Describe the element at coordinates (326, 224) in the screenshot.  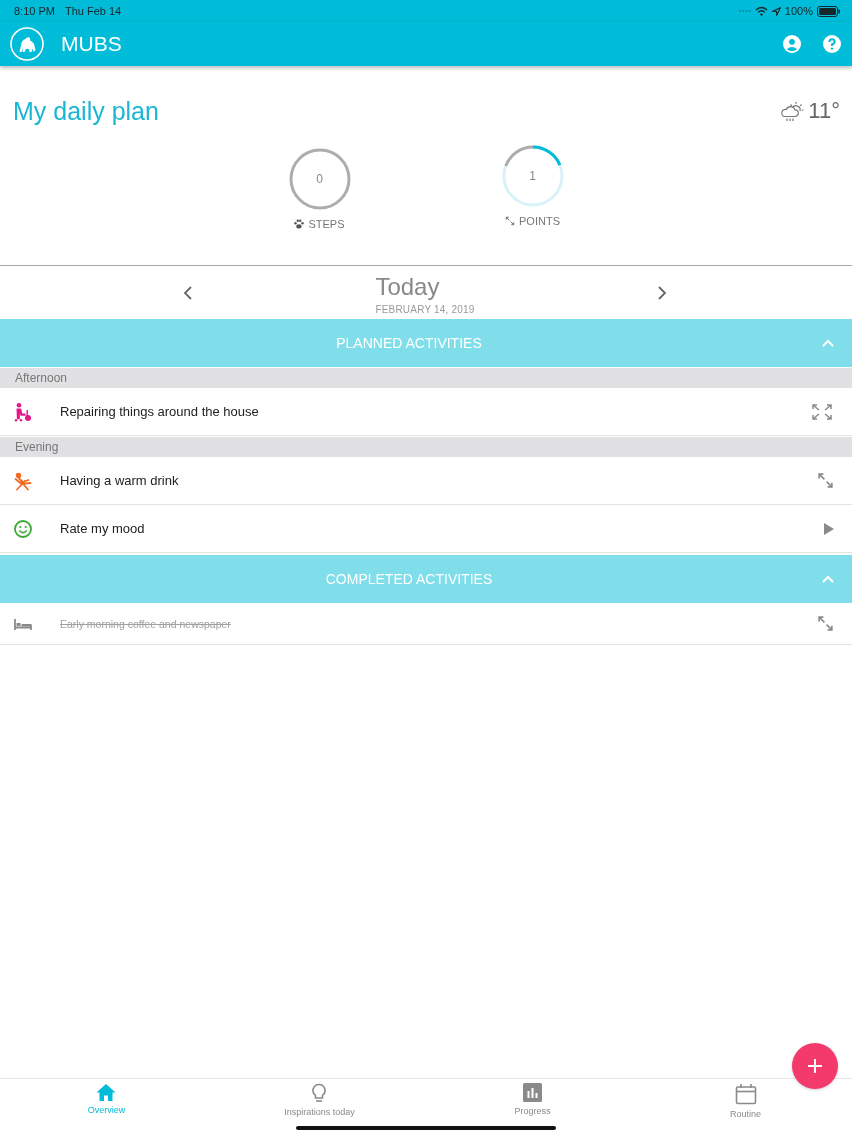
I see `ring-label: STEPS` at that location.